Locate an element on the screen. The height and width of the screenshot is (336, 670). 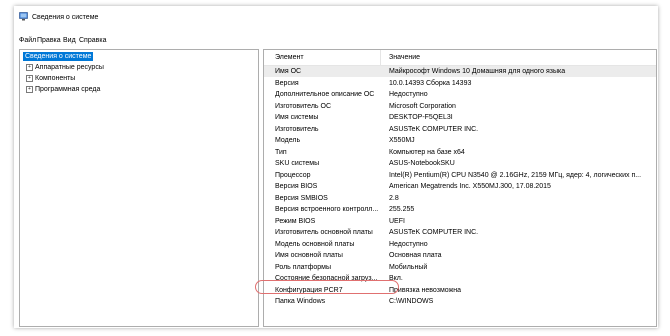
tree-item-components: Компоненты is located at coordinates (55, 78).